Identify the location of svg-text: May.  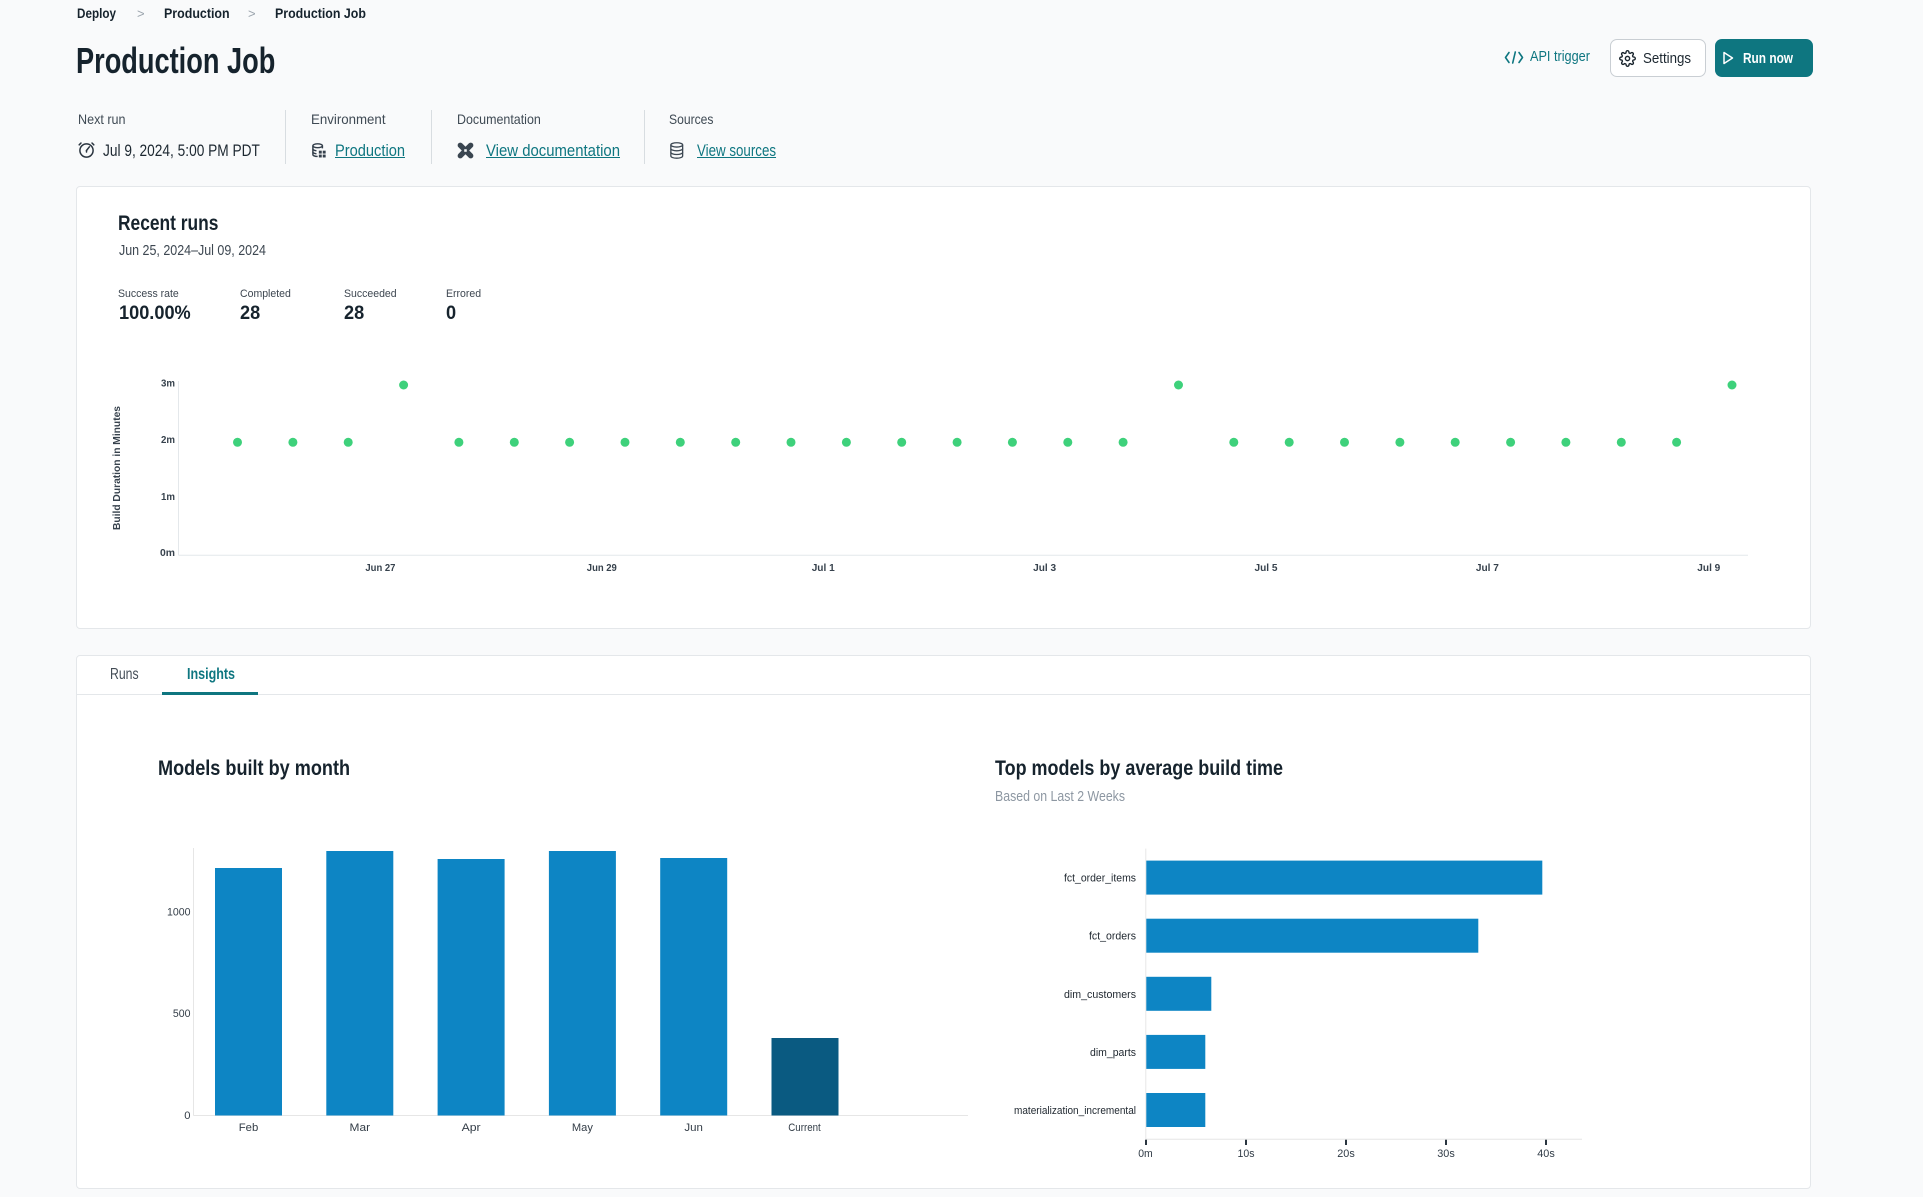
(582, 1128).